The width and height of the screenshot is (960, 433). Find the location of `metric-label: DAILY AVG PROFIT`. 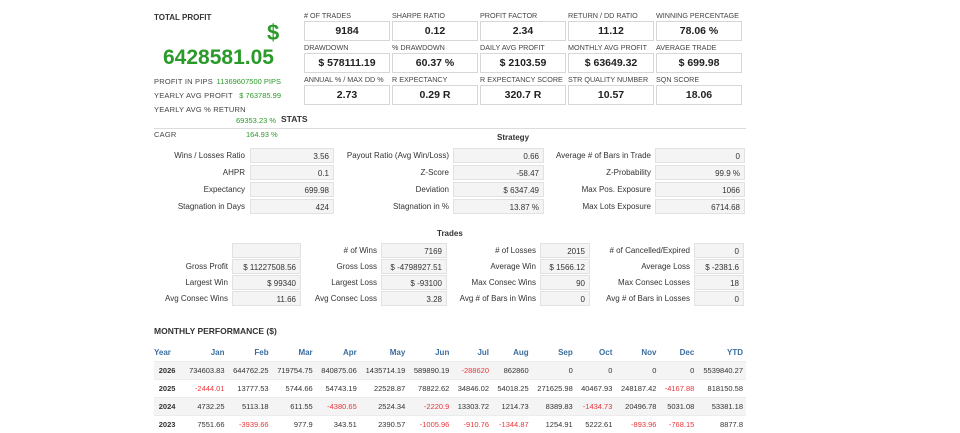

metric-label: DAILY AVG PROFIT is located at coordinates (523, 48).